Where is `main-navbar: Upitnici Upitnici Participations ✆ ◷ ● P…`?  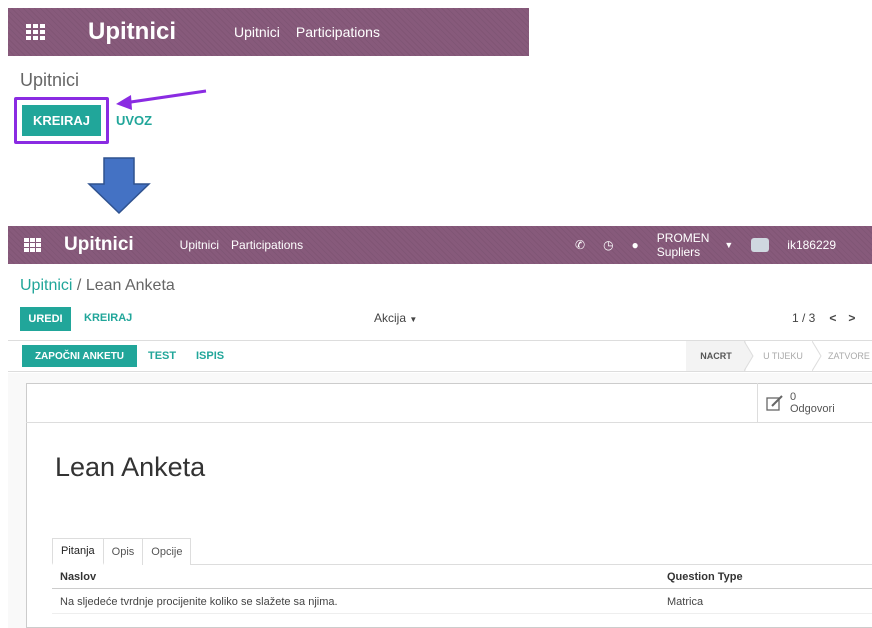 main-navbar: Upitnici Upitnici Participations ✆ ◷ ● P… is located at coordinates (440, 245).